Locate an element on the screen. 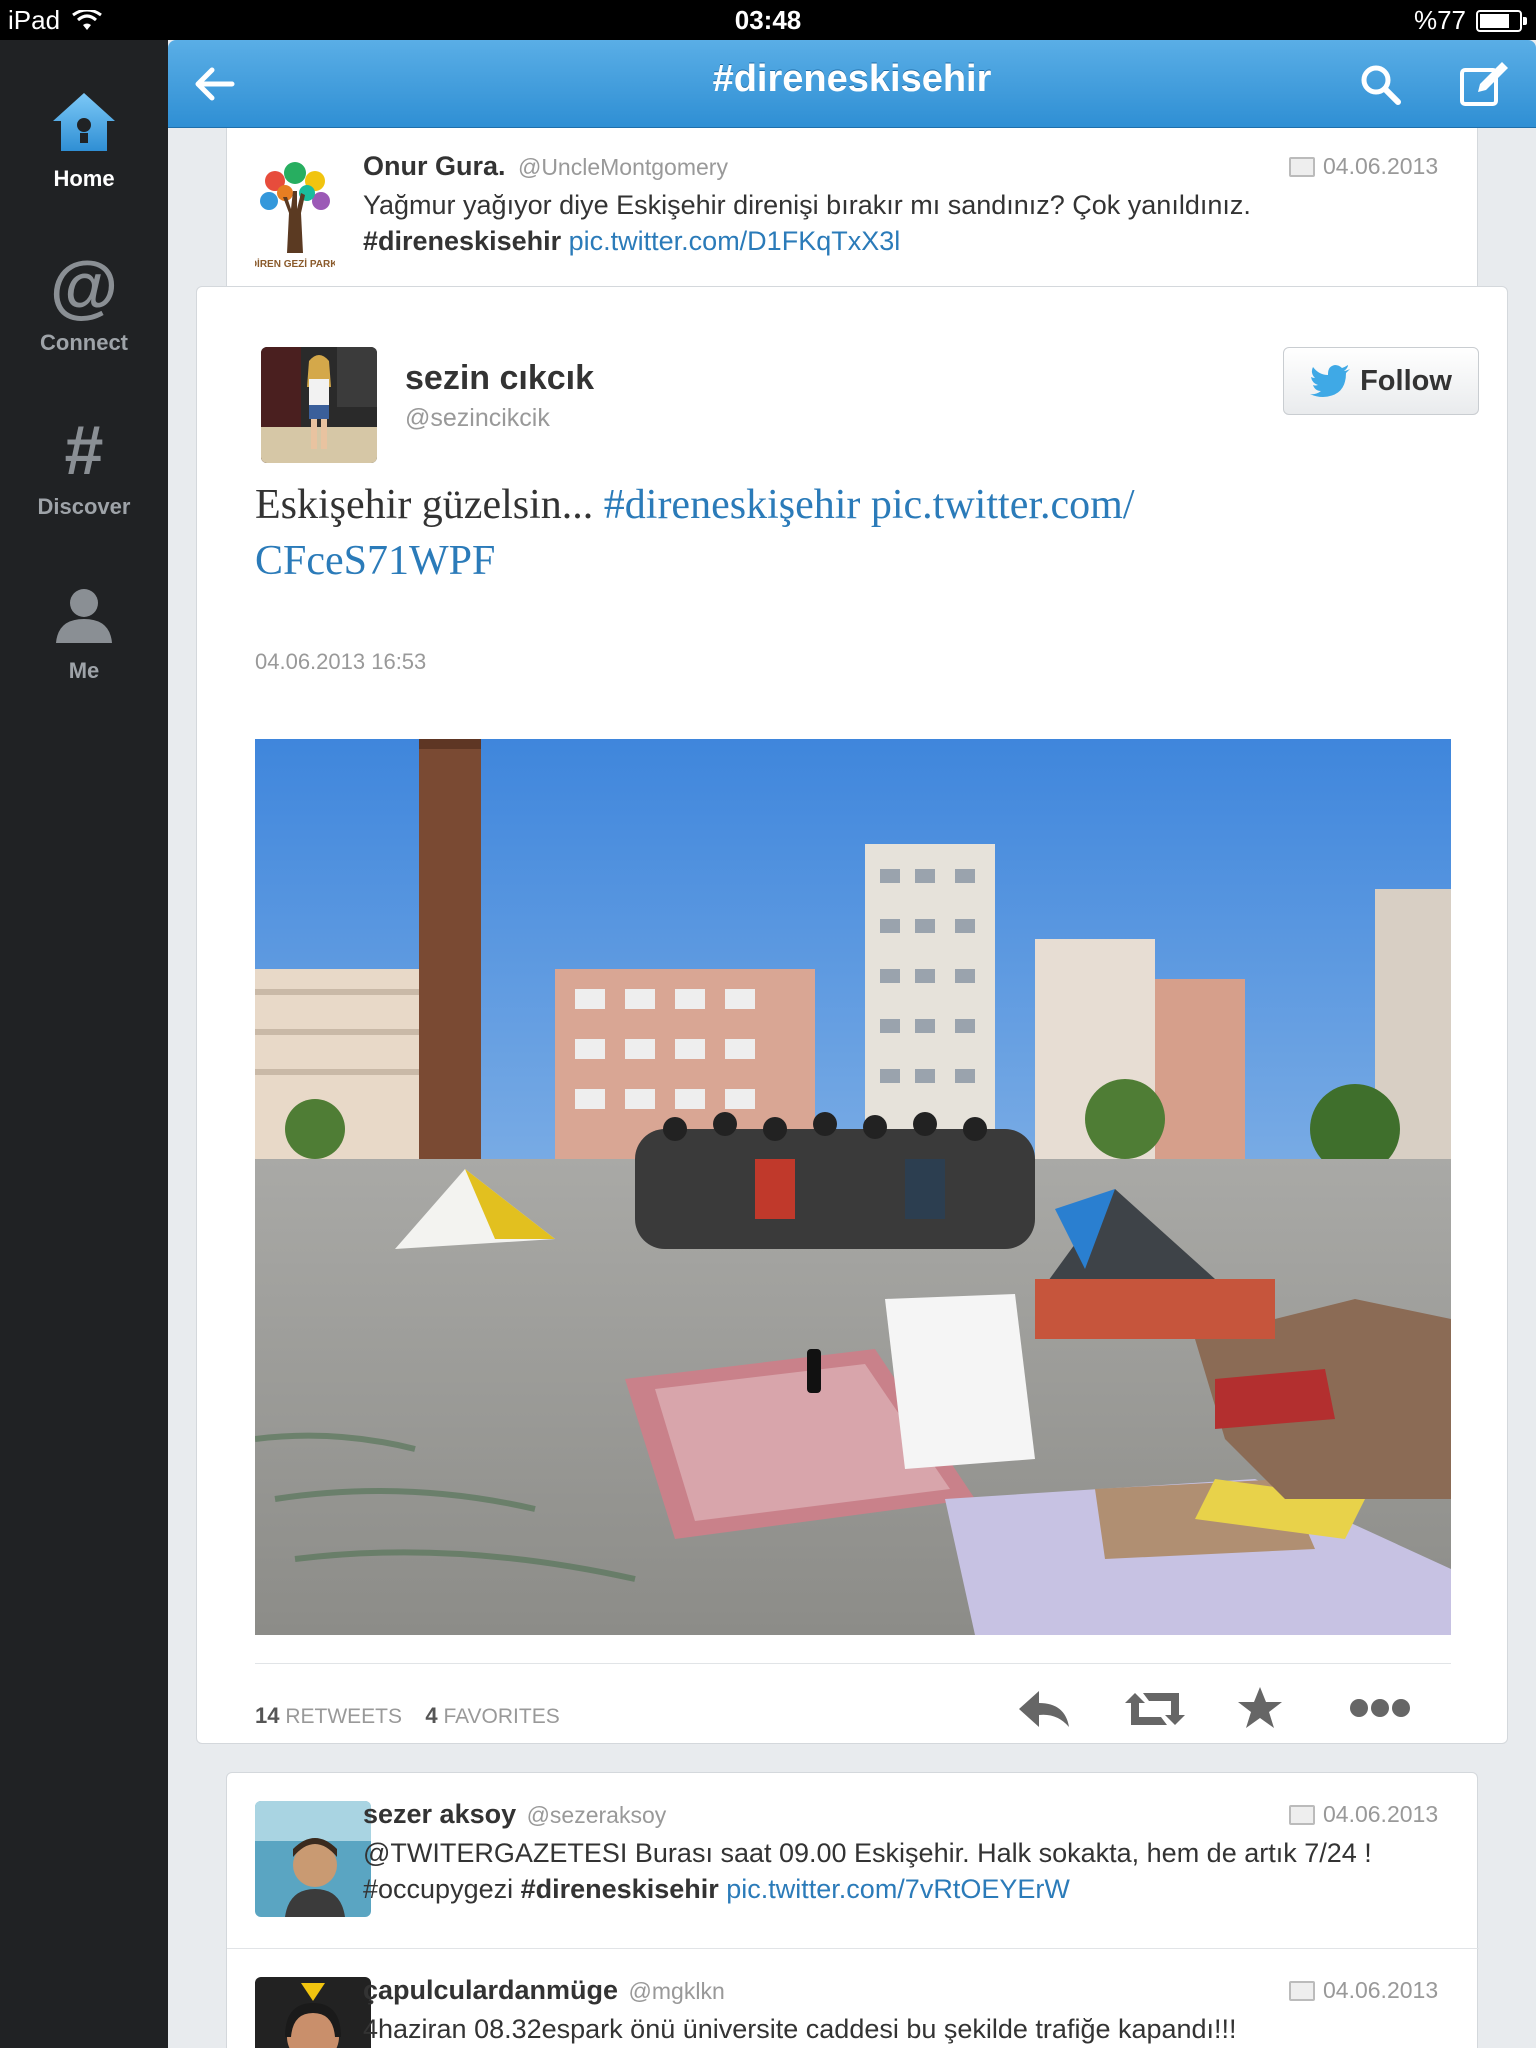  diren-gezi-park-logo: DİREN GEZİ PARKI is located at coordinates (295, 216).